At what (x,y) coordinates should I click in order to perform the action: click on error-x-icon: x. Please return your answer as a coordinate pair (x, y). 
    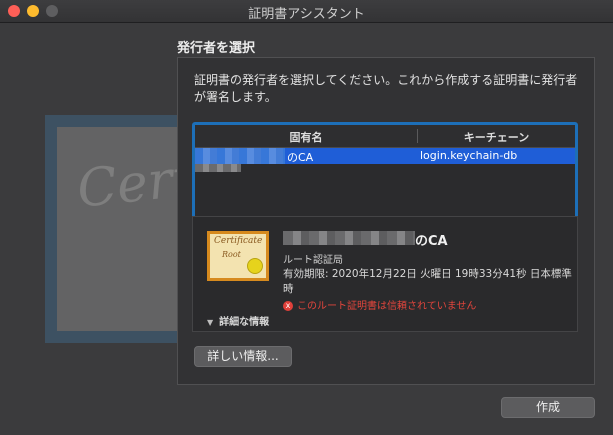
    Looking at the image, I should click on (288, 306).